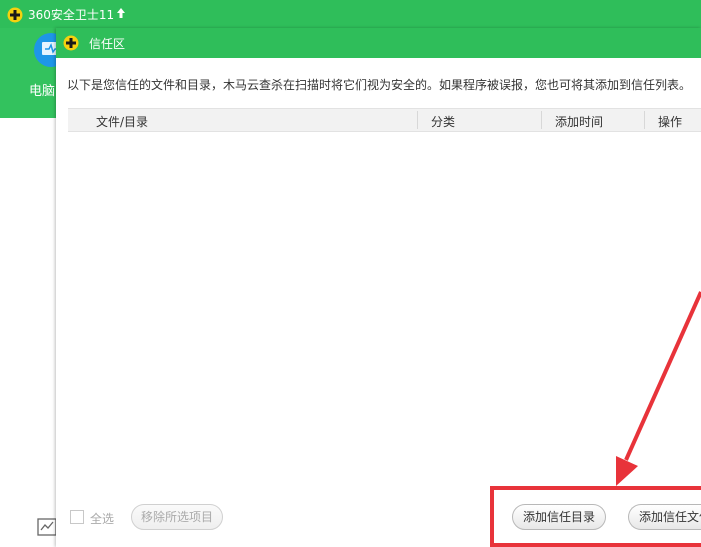 Image resolution: width=701 pixels, height=547 pixels. I want to click on trust-list-header: 文件/目录 分类 添加时间 操作, so click(384, 120).